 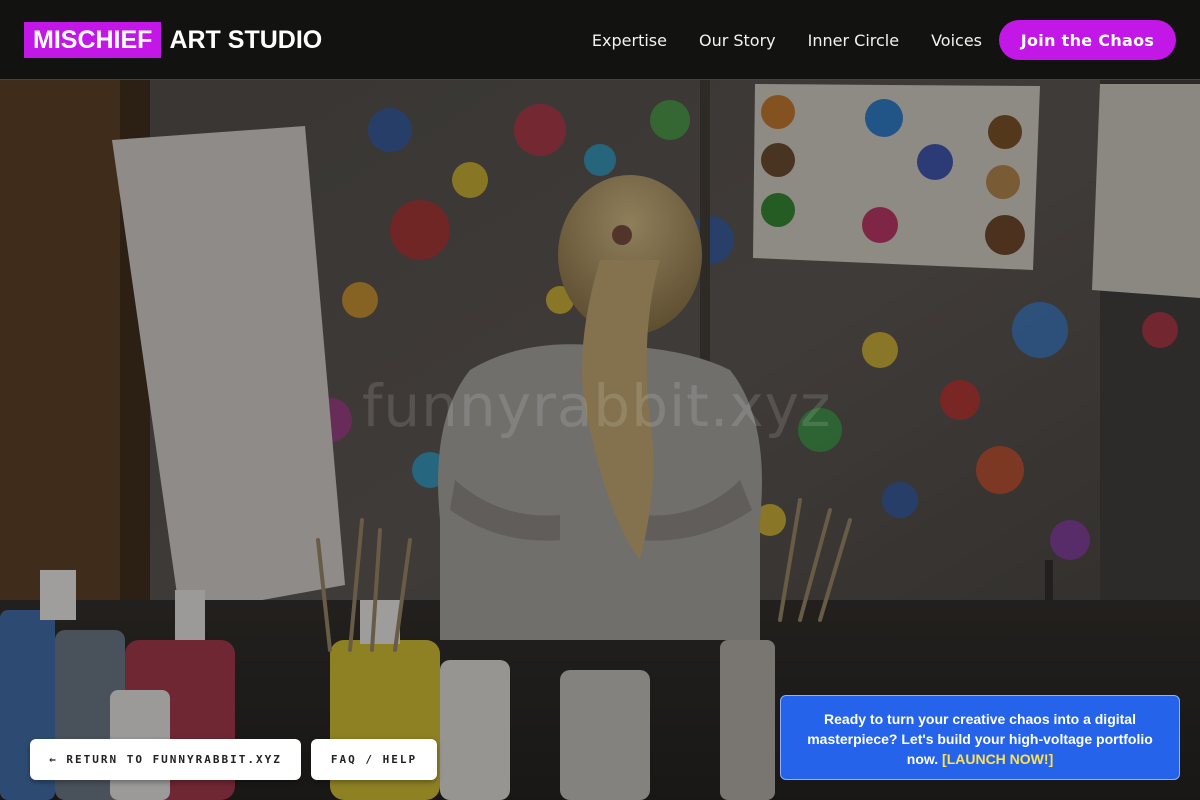 I want to click on launch-now-link: [LAUNCH NOW!], so click(x=997, y=759).